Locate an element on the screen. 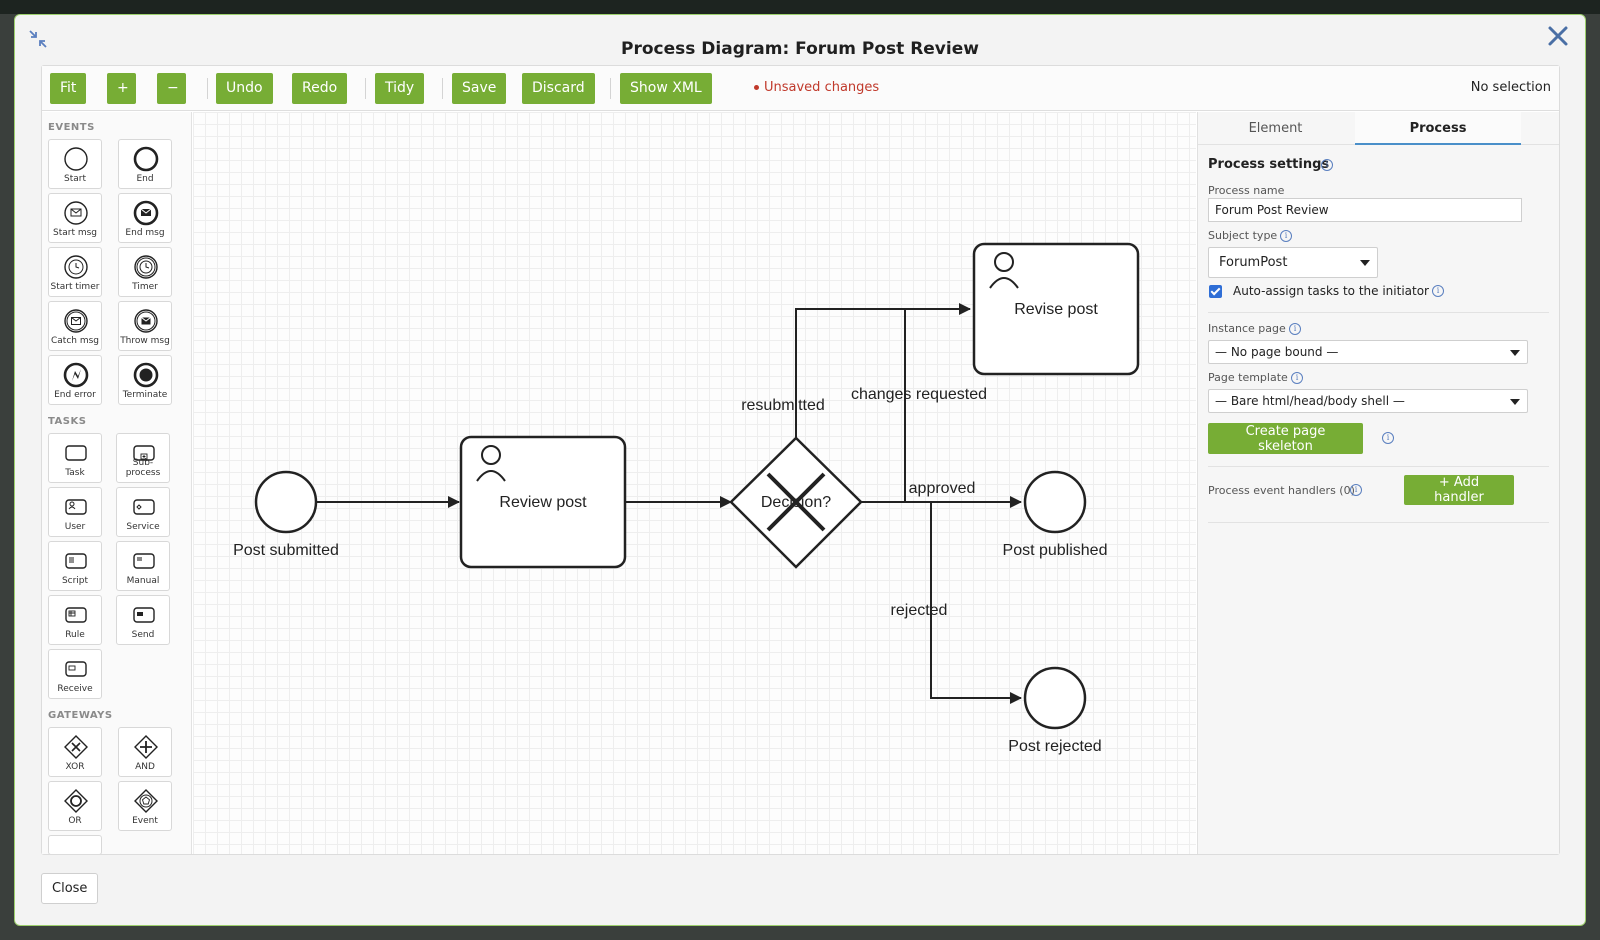 The height and width of the screenshot is (940, 1600). palette-item-user: User is located at coordinates (75, 512).